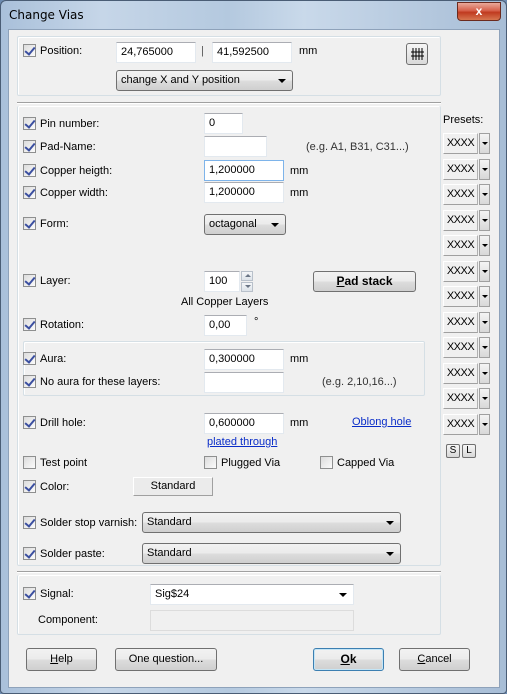  I want to click on drill-hole-label: Drill hole:, so click(63, 423).